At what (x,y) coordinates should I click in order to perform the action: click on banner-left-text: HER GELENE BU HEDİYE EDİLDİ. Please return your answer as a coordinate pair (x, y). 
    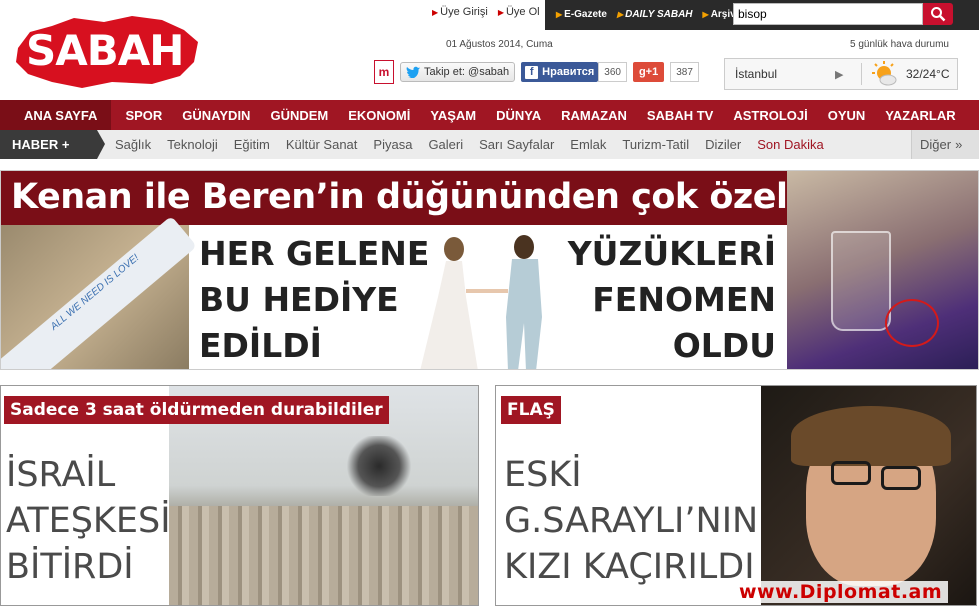
    Looking at the image, I should click on (314, 299).